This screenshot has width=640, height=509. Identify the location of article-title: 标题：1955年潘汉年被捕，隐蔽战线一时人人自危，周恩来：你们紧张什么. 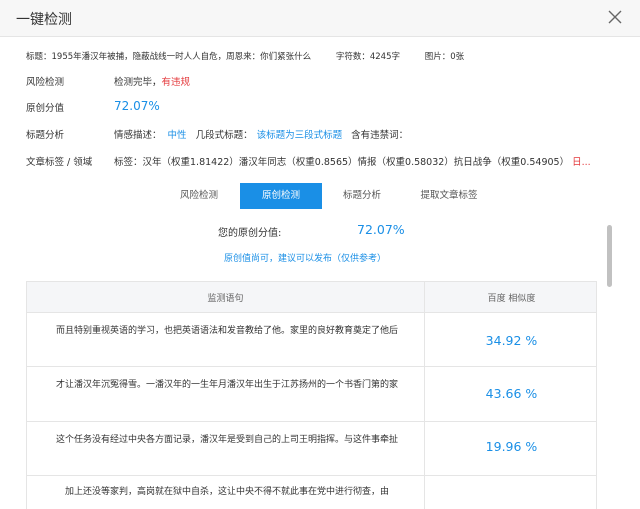
(169, 57).